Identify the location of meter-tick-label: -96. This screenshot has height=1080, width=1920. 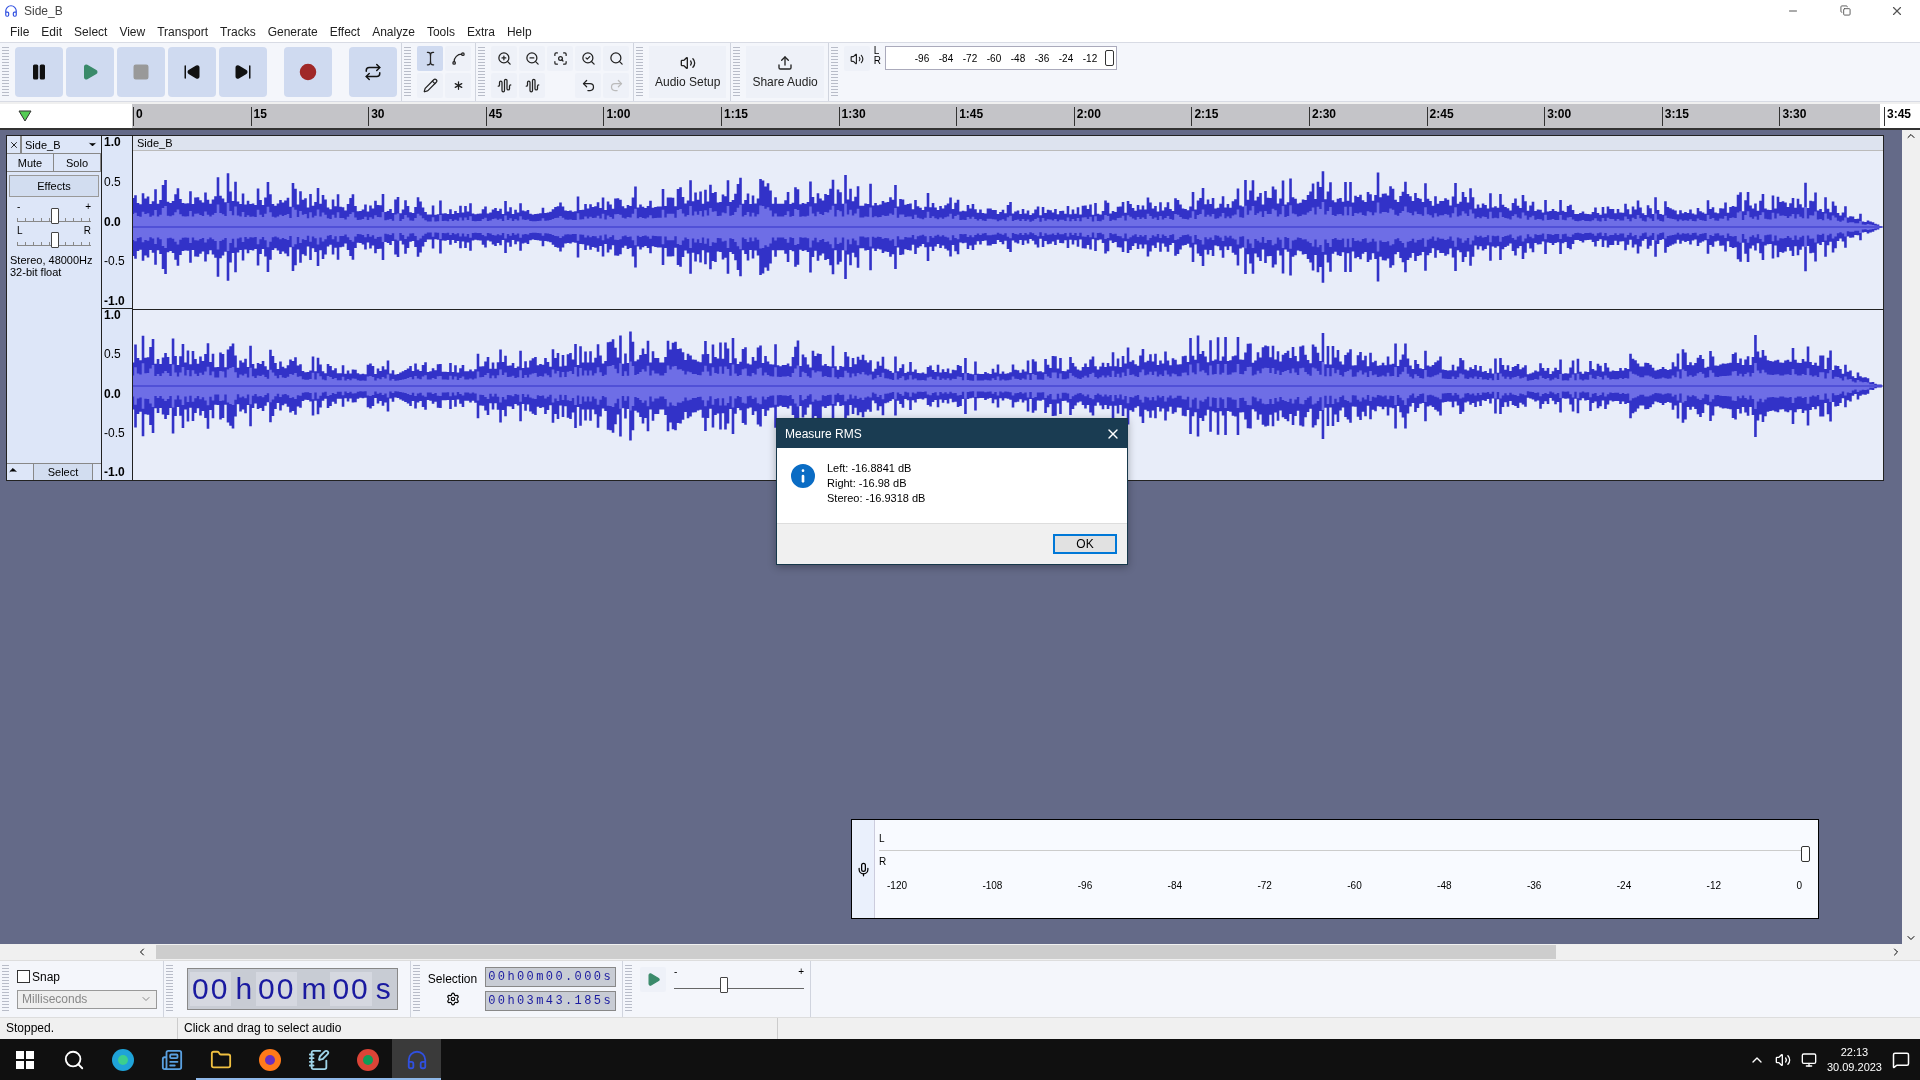
(922, 58).